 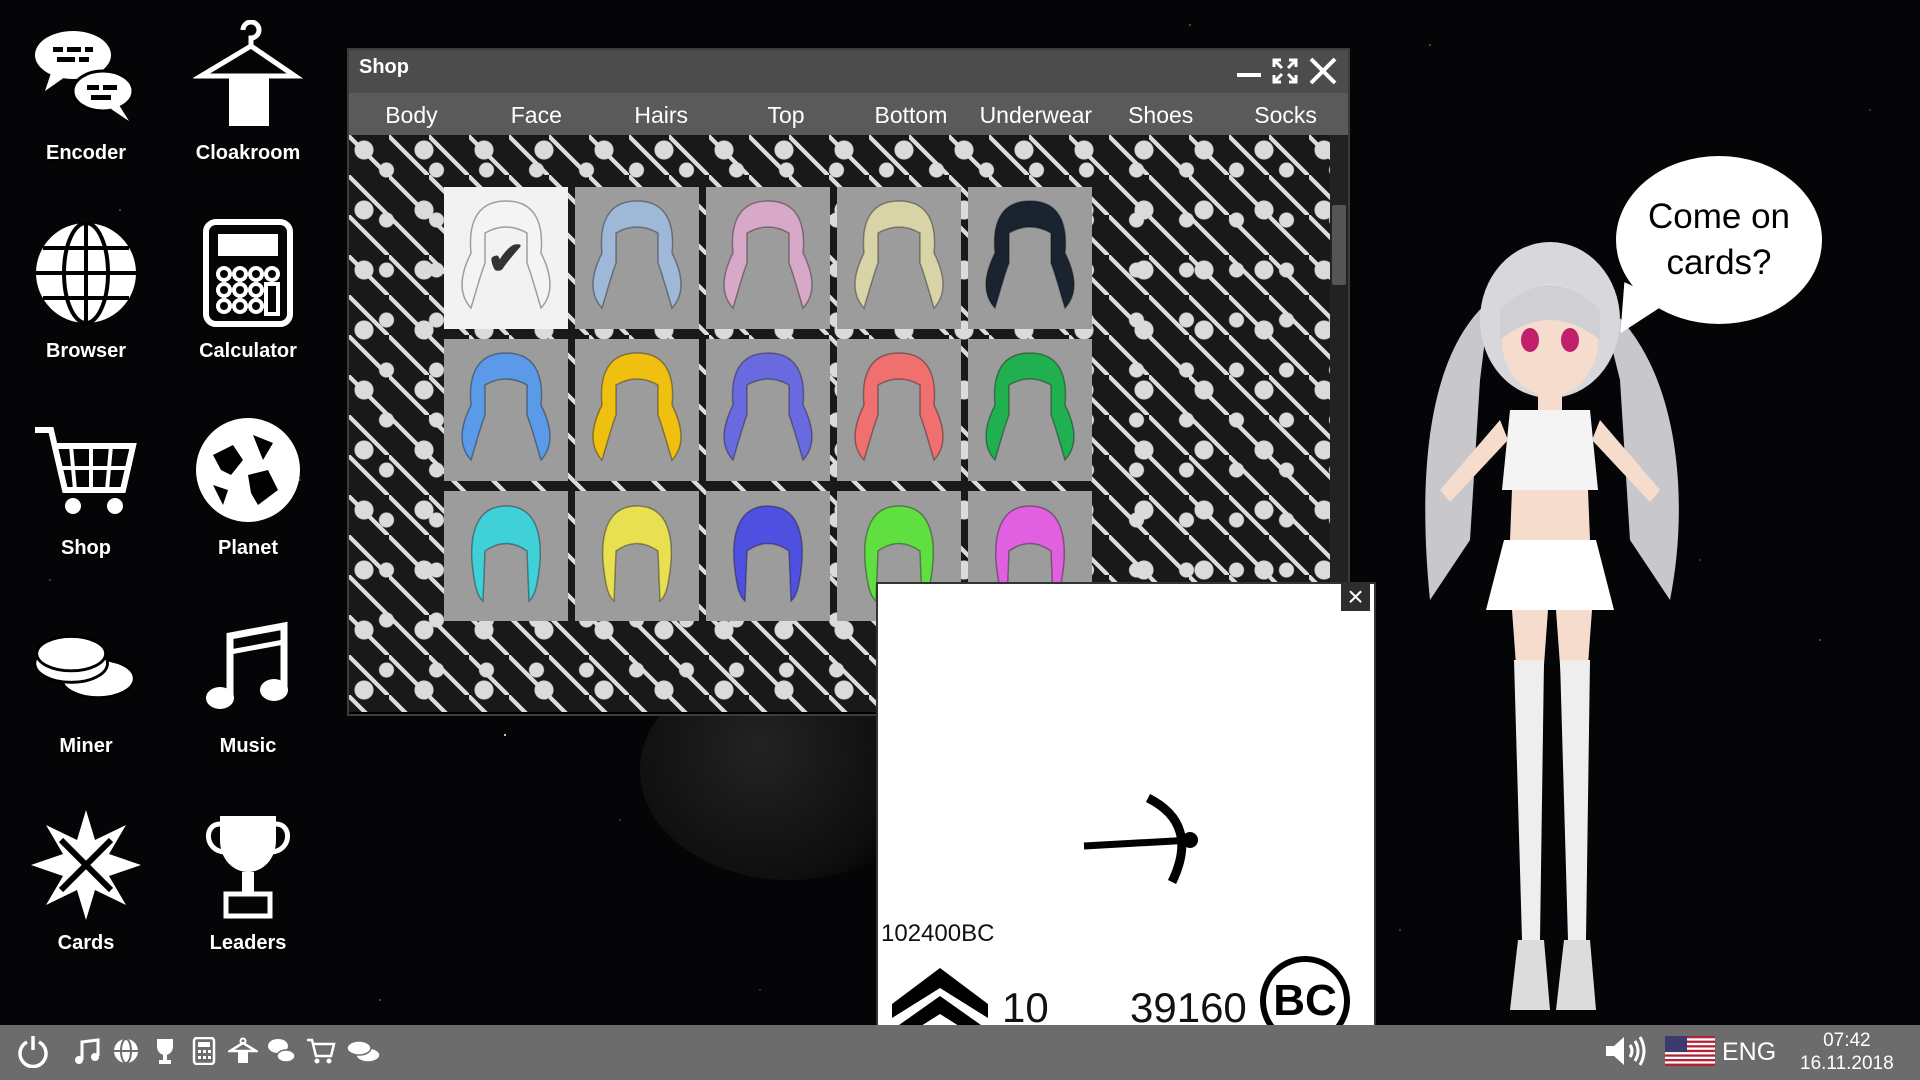 I want to click on desktop-icon-label: Cards, so click(x=86, y=943).